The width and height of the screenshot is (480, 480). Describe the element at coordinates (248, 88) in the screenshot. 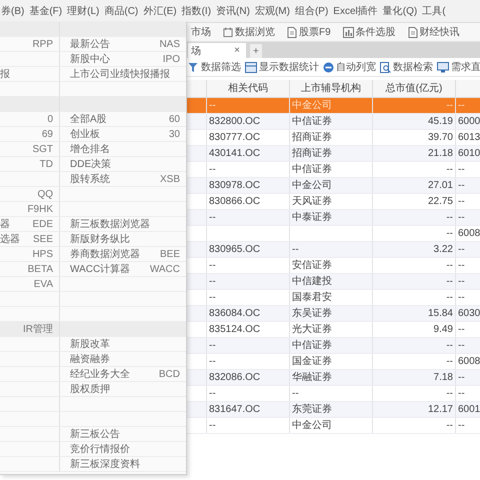

I see `column-header: 相关代码` at that location.